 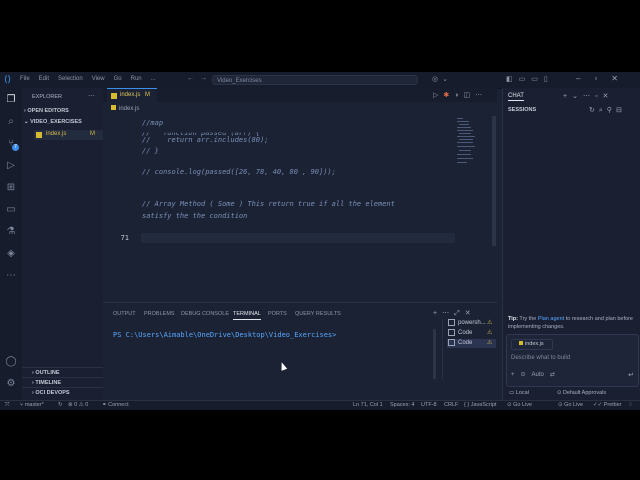 I want to click on copilot-icons: ◎⌄, so click(x=442, y=79).